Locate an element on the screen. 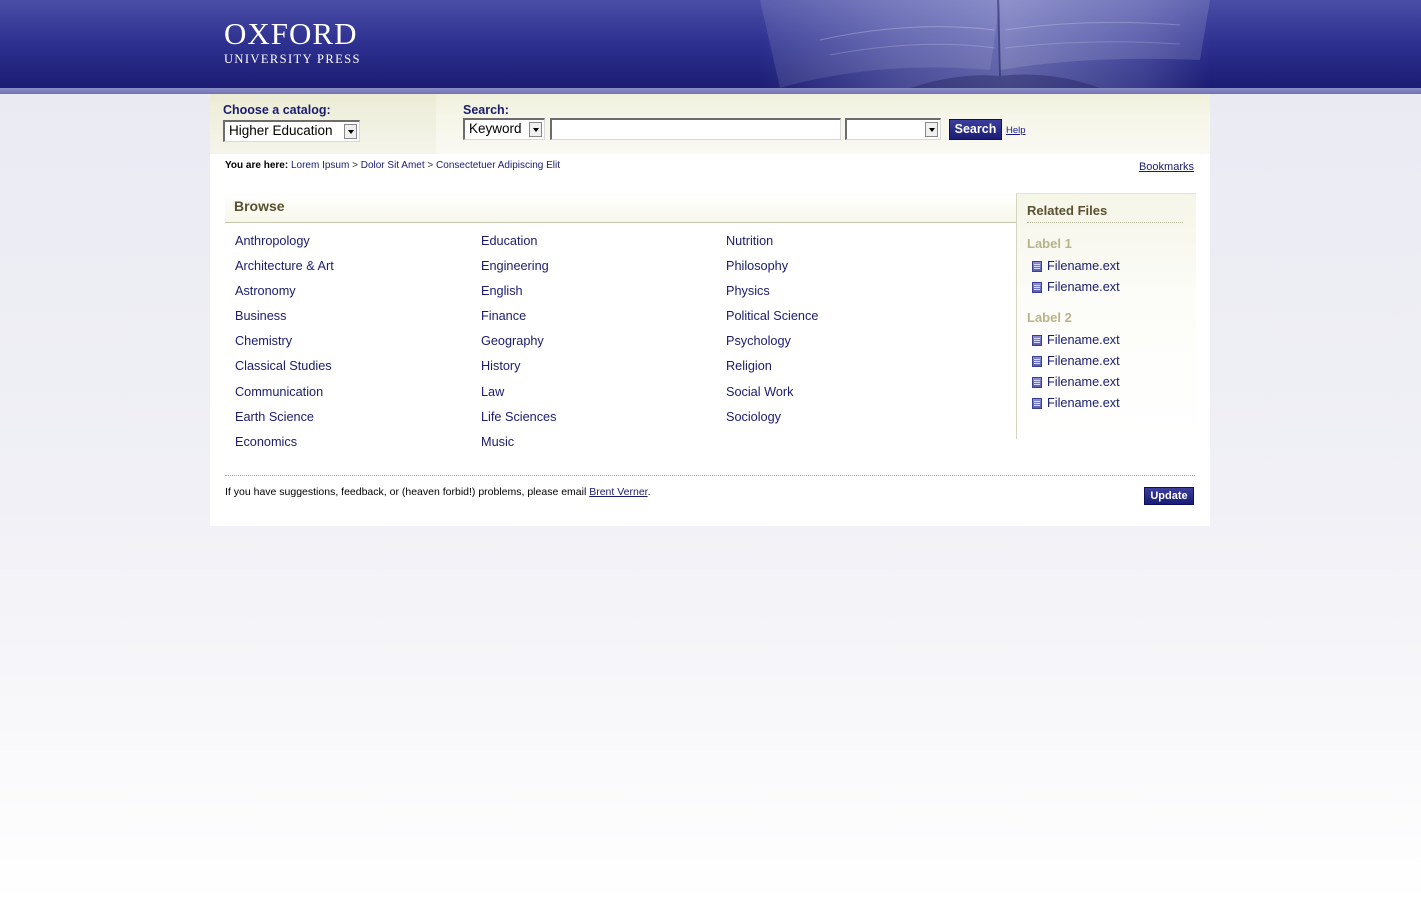 The height and width of the screenshot is (902, 1421). subject-link: Life Sciences is located at coordinates (518, 420).